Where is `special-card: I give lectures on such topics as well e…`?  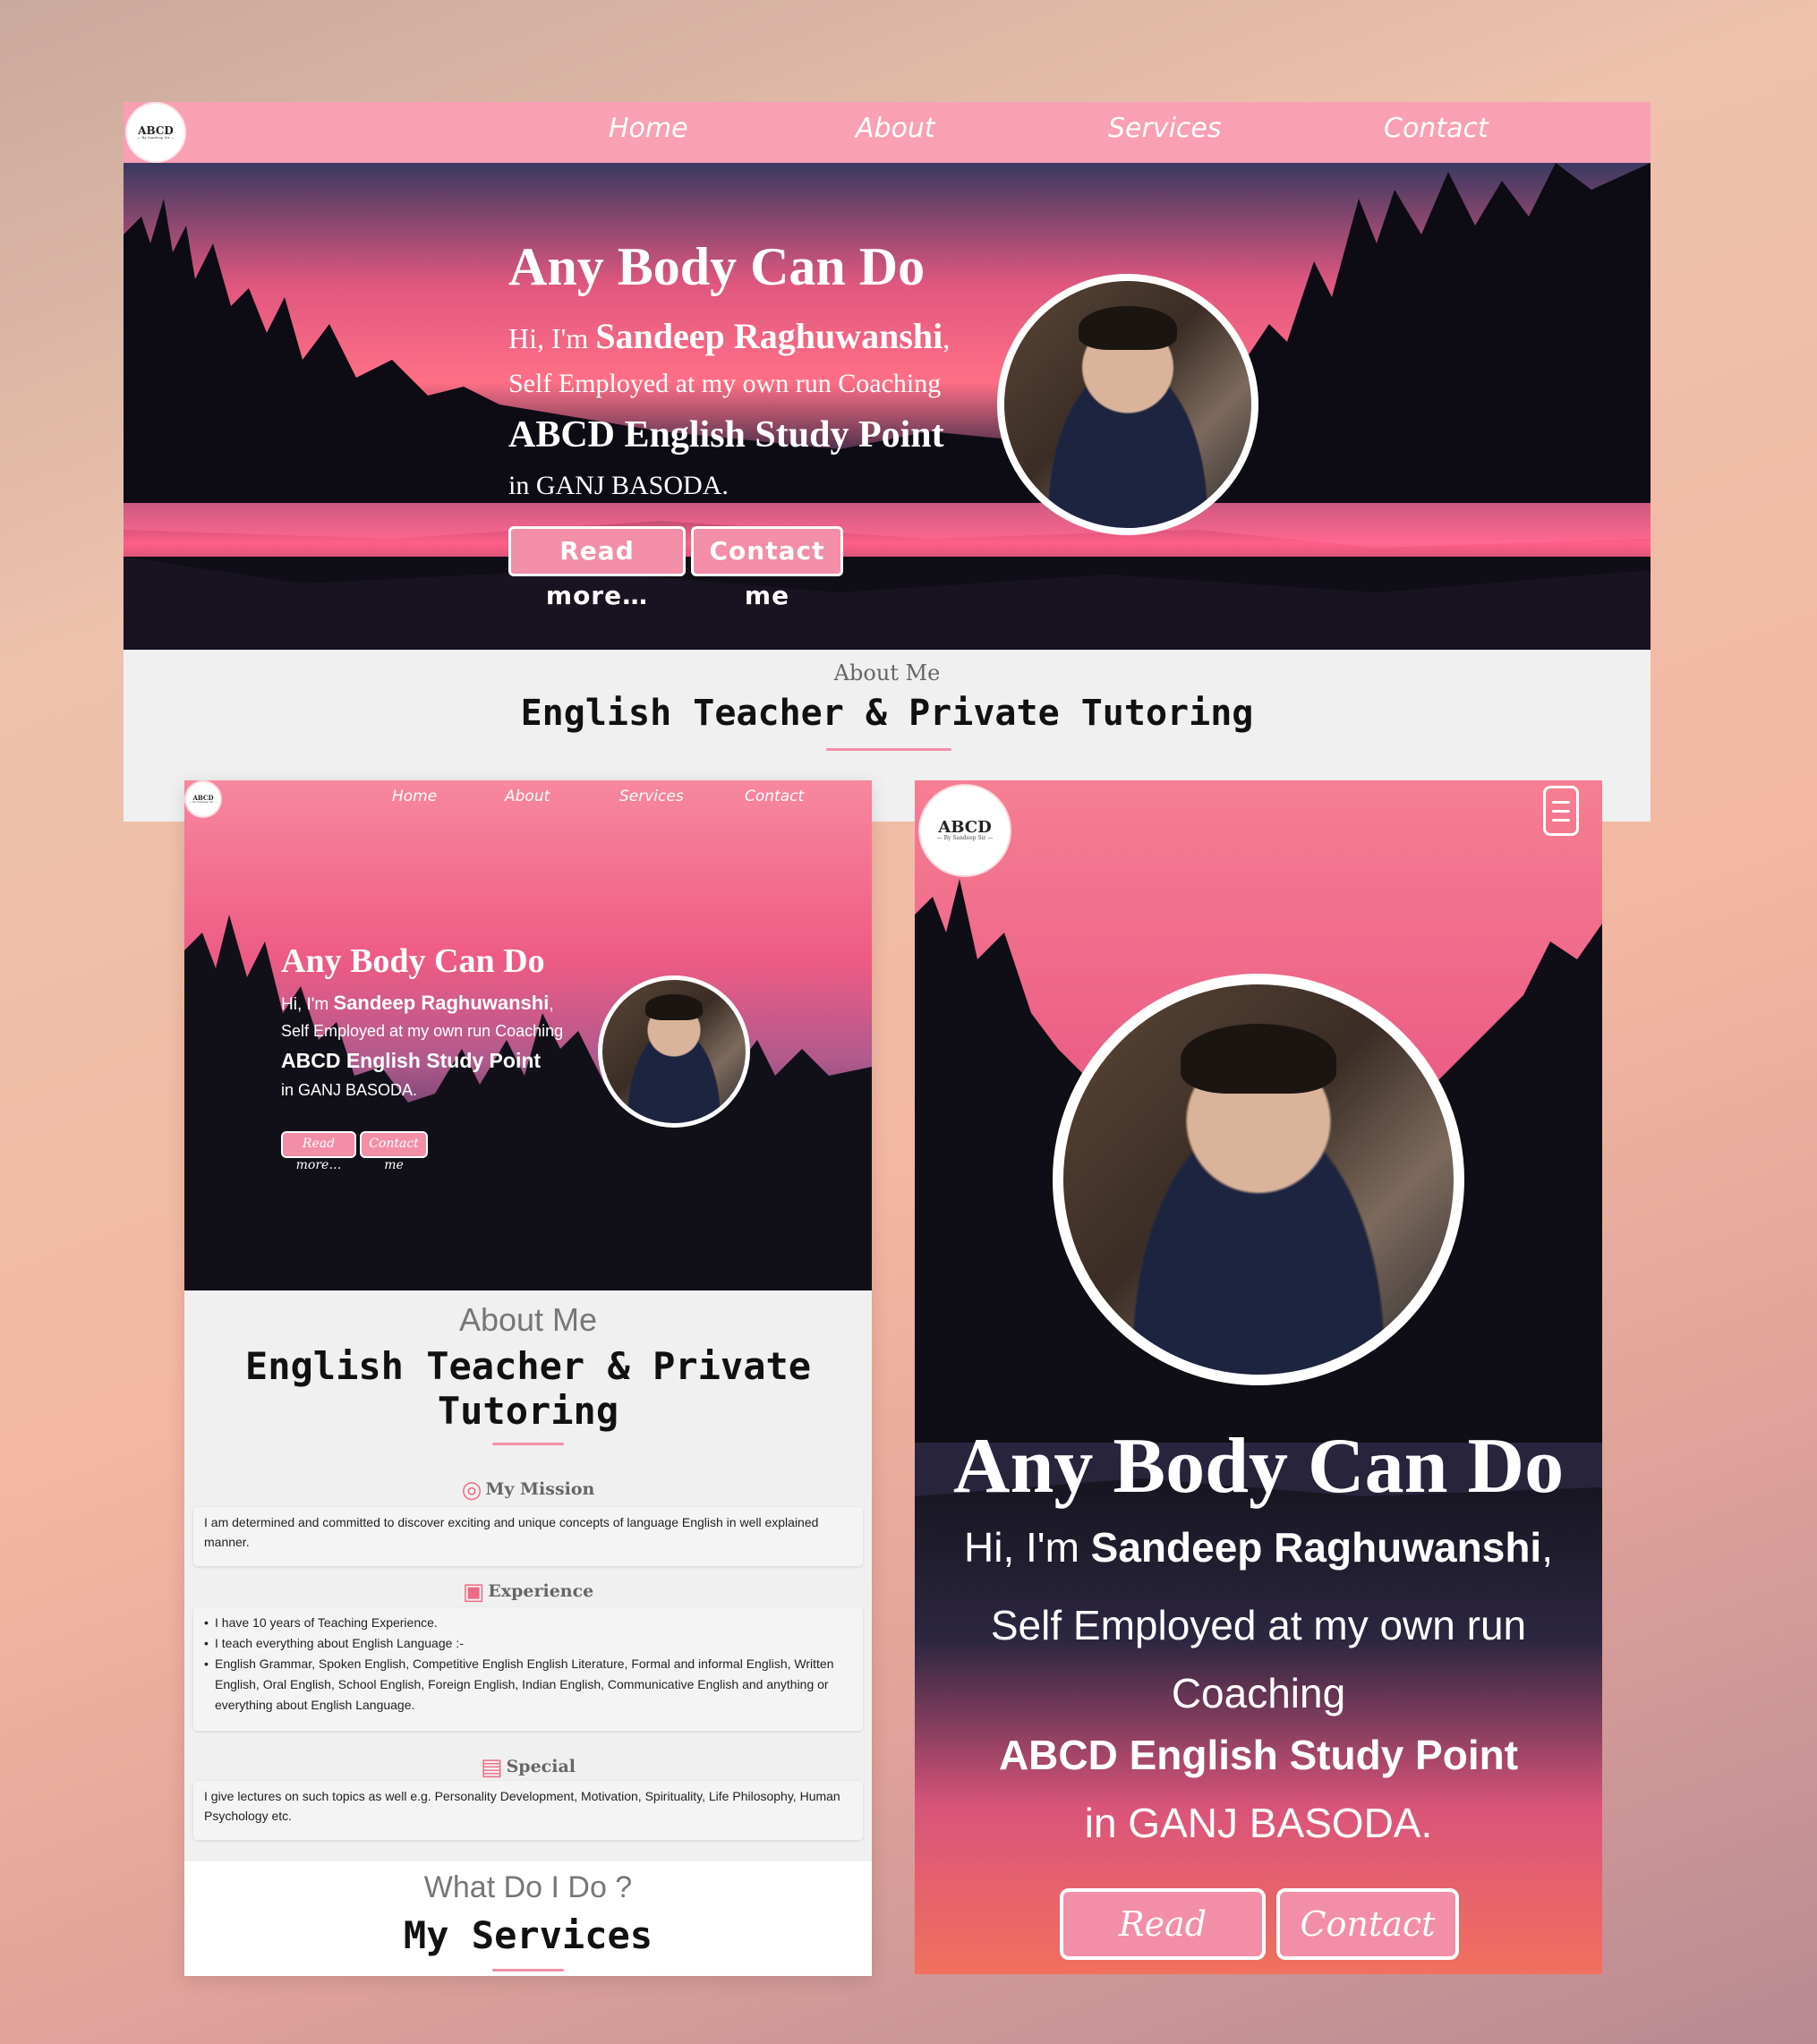
special-card: I give lectures on such topics as well e… is located at coordinates (528, 1810).